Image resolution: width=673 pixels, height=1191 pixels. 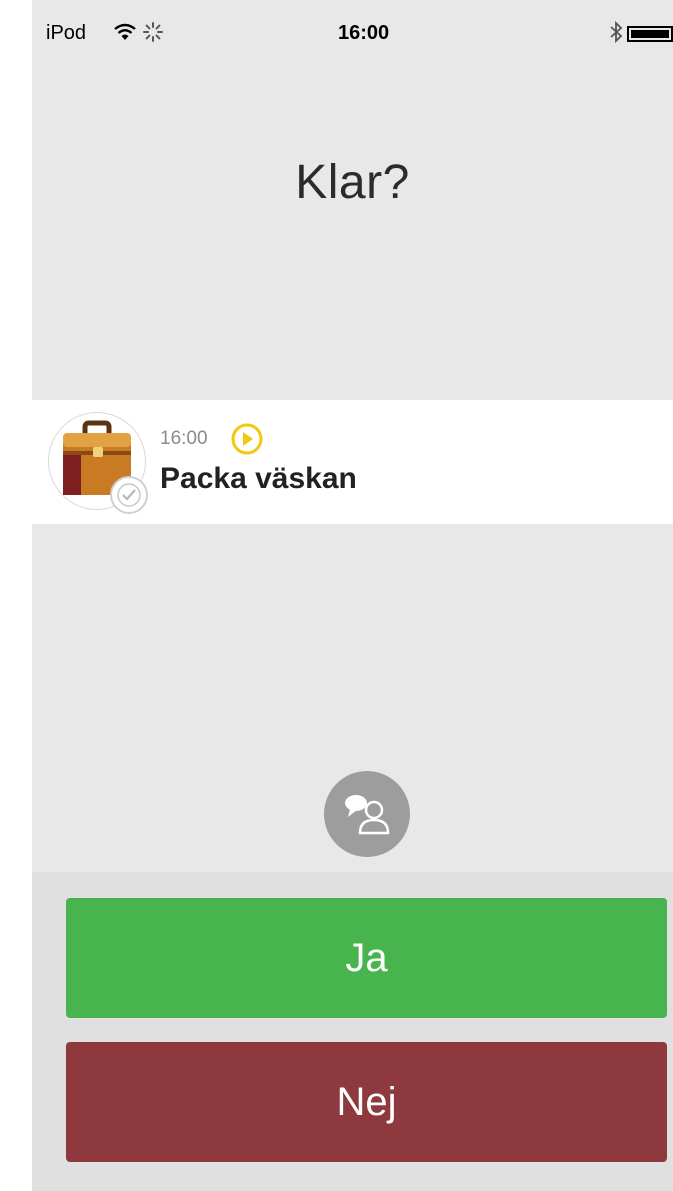 What do you see at coordinates (616, 32) in the screenshot?
I see `bluetooth-icon` at bounding box center [616, 32].